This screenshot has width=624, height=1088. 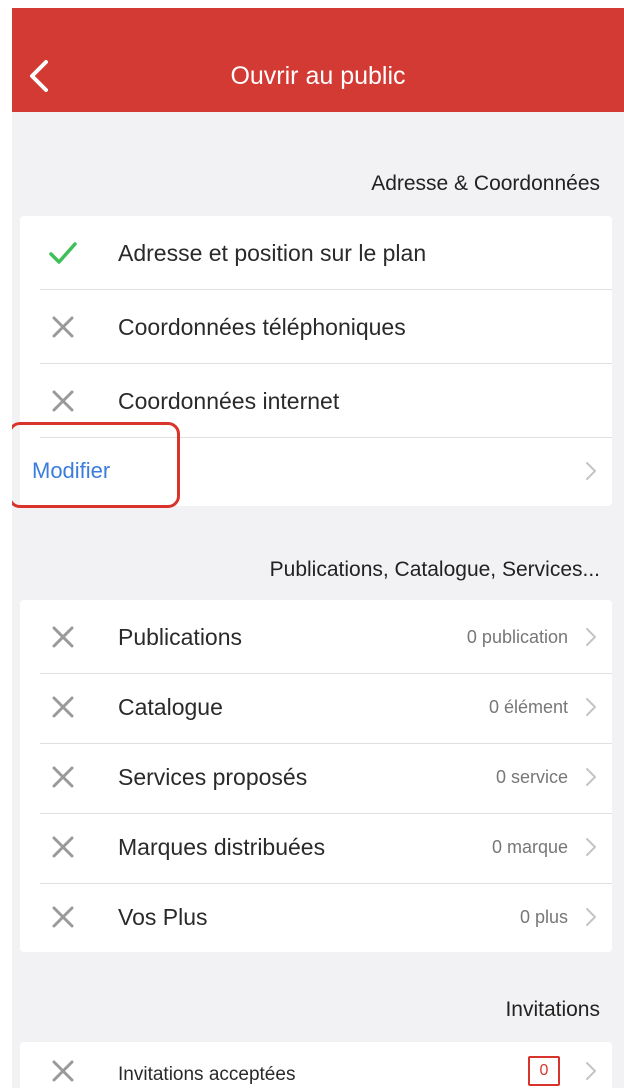 I want to click on list-item-label: Adresse et position sur le plan, so click(x=272, y=253).